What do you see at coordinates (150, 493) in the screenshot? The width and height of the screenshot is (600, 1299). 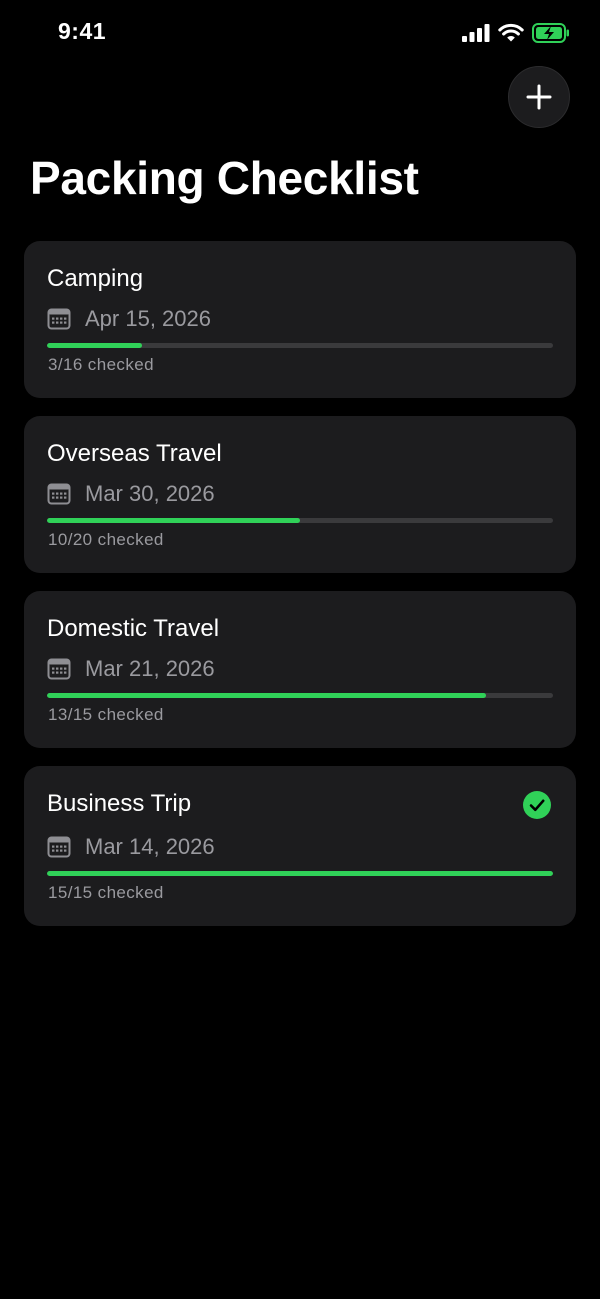 I see `checklist-date: Mar 30, 2026` at bounding box center [150, 493].